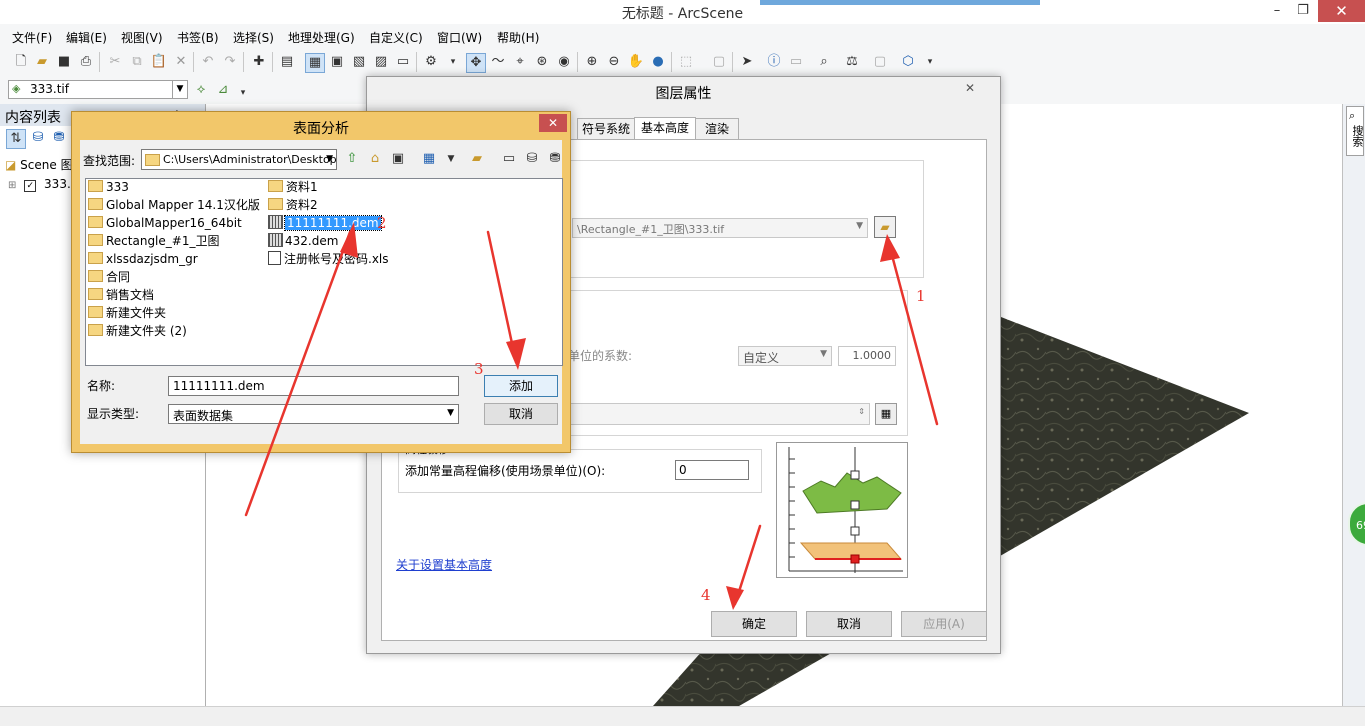  Describe the element at coordinates (921, 296) in the screenshot. I see `annotation-1: 1` at that location.